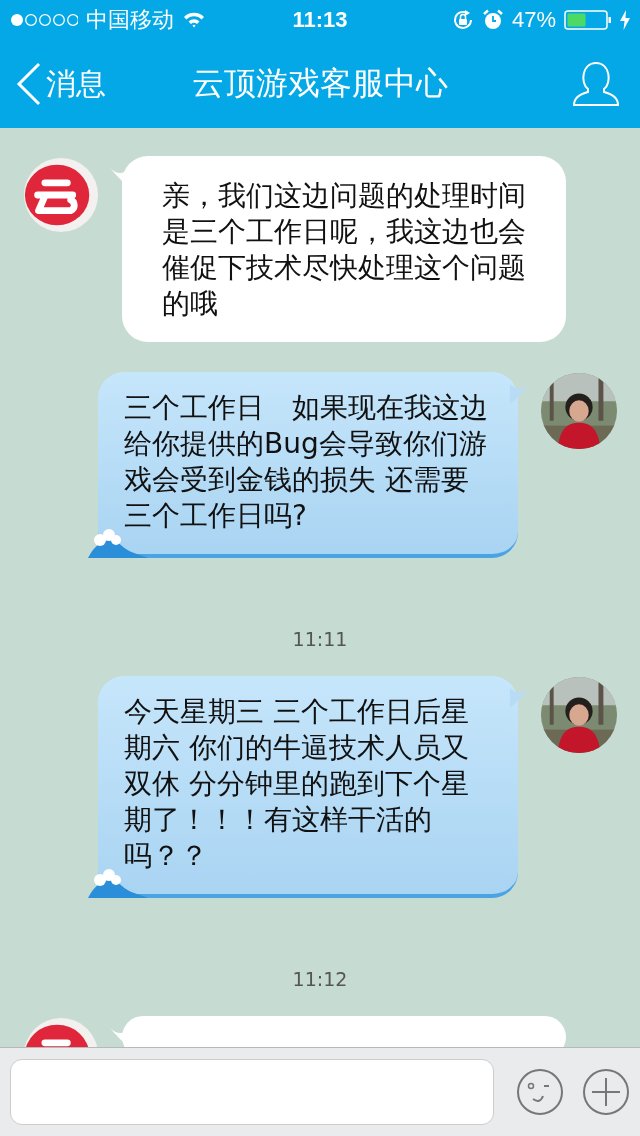 This screenshot has width=640, height=1136. I want to click on message-text: 今天星期三 三个工作日后星期六 你们的牛逼技术人员又双休 分分钟里的跑到下个星期了！！！有这样干活的吗？？, so click(297, 784).